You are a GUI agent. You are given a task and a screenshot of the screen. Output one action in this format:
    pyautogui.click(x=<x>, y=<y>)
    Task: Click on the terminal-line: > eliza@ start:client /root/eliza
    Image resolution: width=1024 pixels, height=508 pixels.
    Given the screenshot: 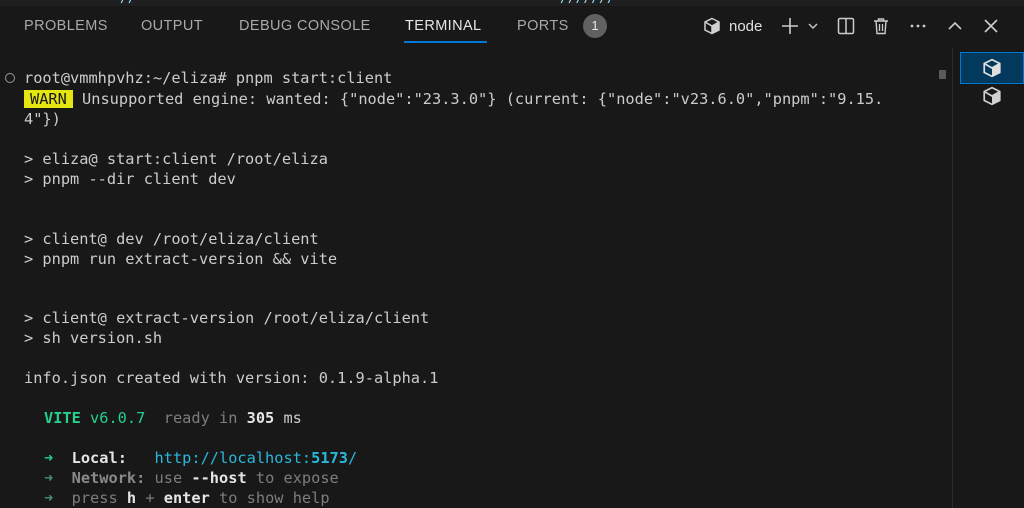 What is the action you would take?
    pyautogui.click(x=176, y=159)
    